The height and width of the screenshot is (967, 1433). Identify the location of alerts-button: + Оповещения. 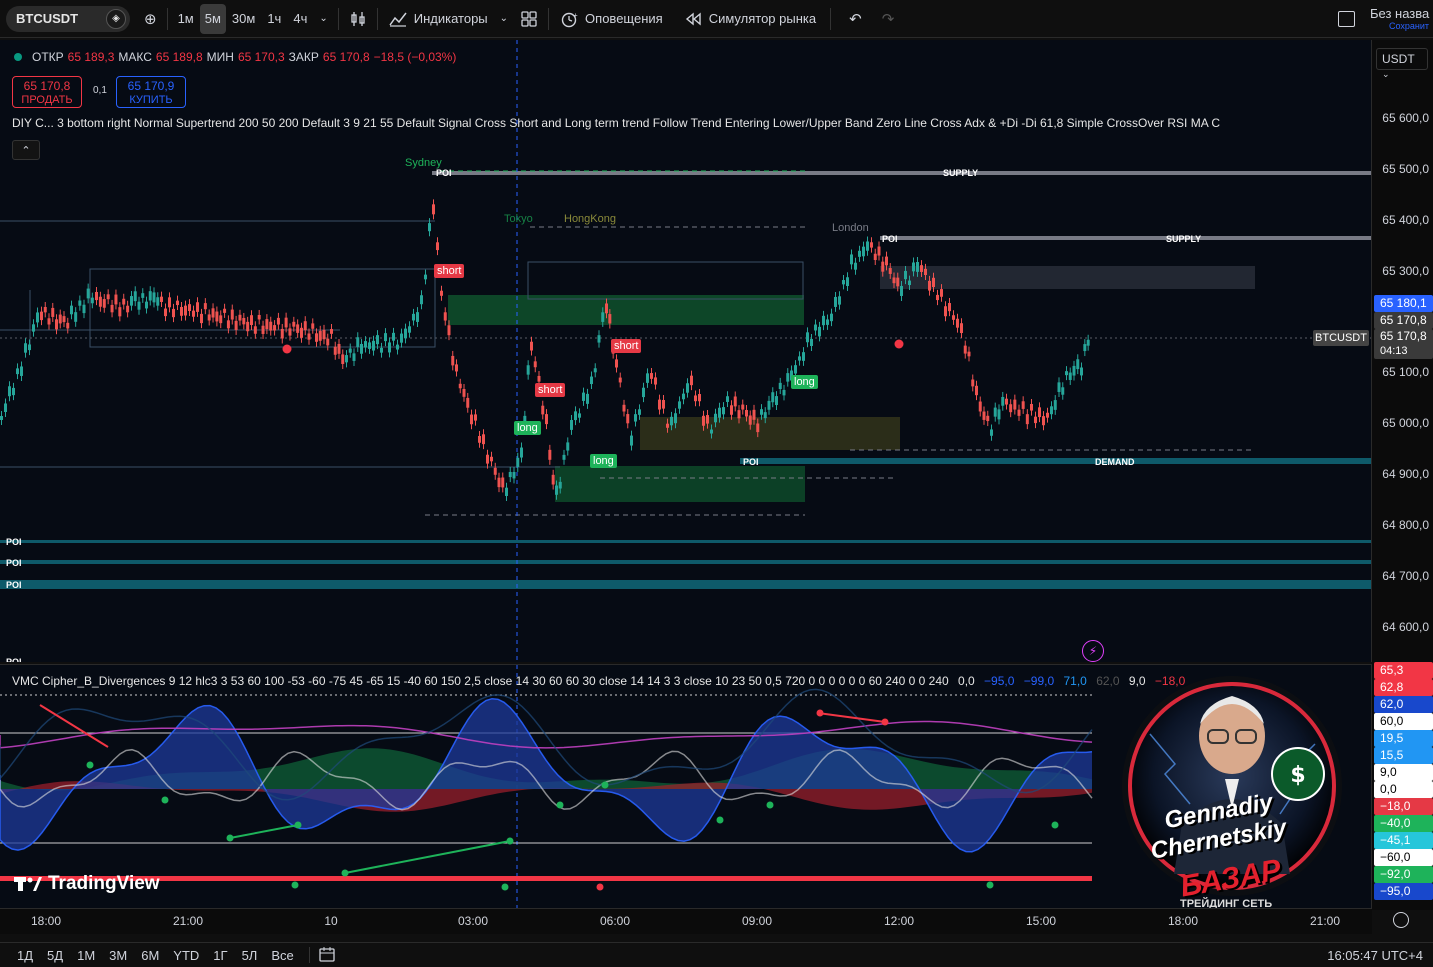
(611, 18).